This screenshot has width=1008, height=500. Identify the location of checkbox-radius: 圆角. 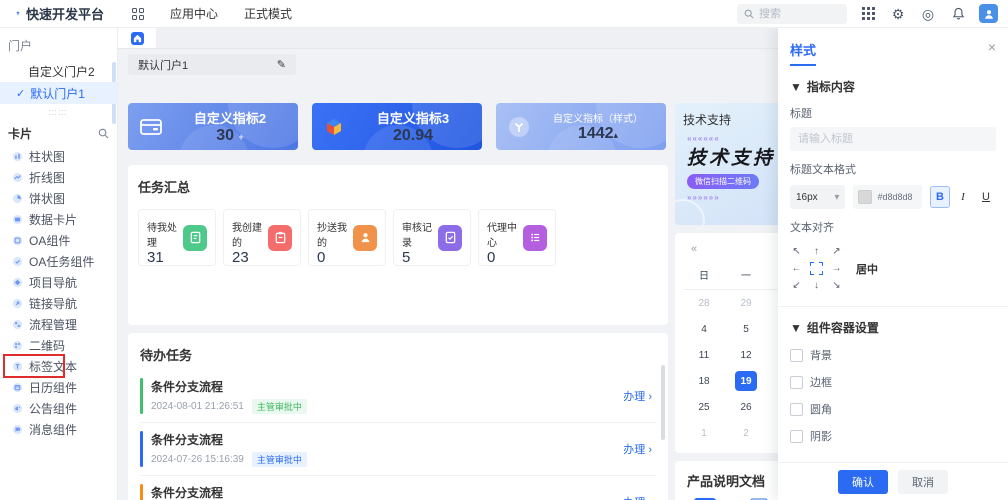
(893, 409).